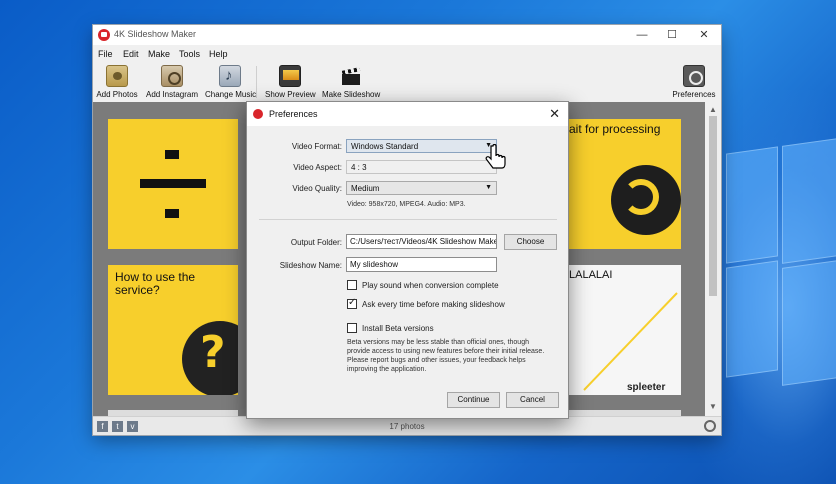  Describe the element at coordinates (231, 94) in the screenshot. I see `change-music-label: Change Music` at that location.